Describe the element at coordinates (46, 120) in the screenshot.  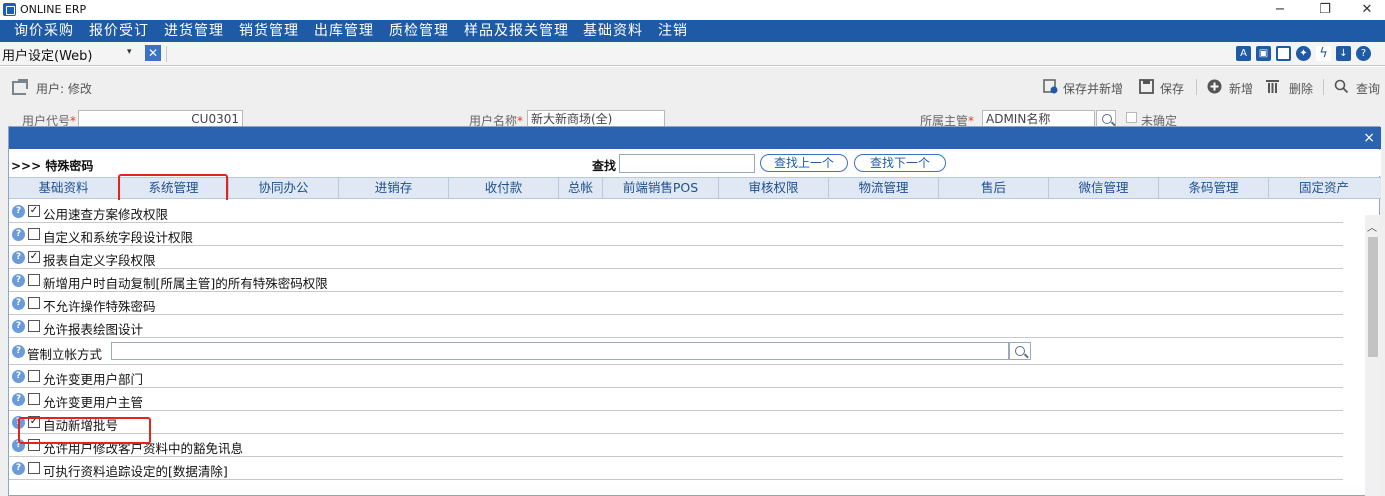
I see `user-code-label-text: 用户代号` at that location.